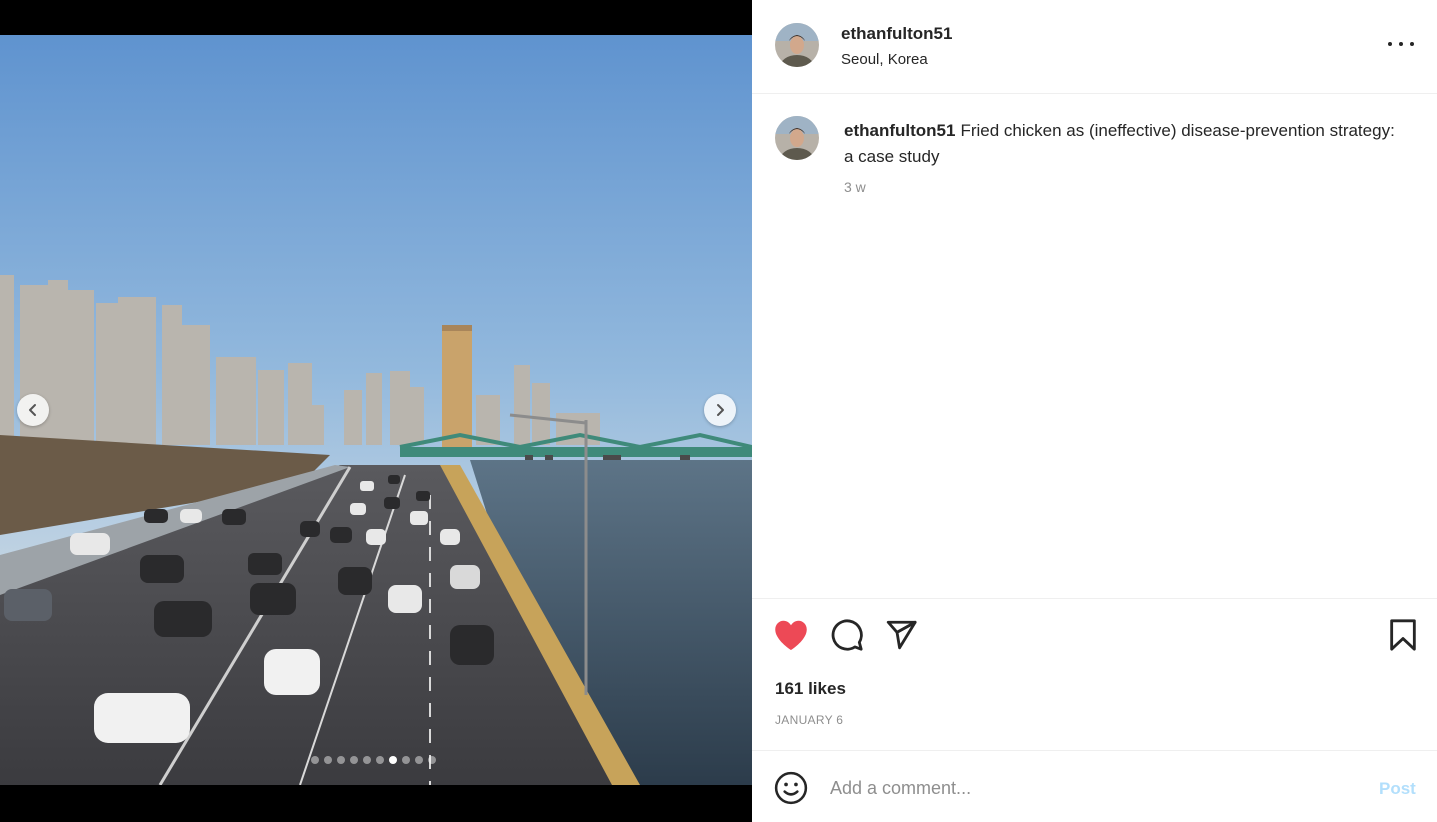 Image resolution: width=1437 pixels, height=822 pixels. Describe the element at coordinates (373, 760) in the screenshot. I see `carousel-indicator` at that location.